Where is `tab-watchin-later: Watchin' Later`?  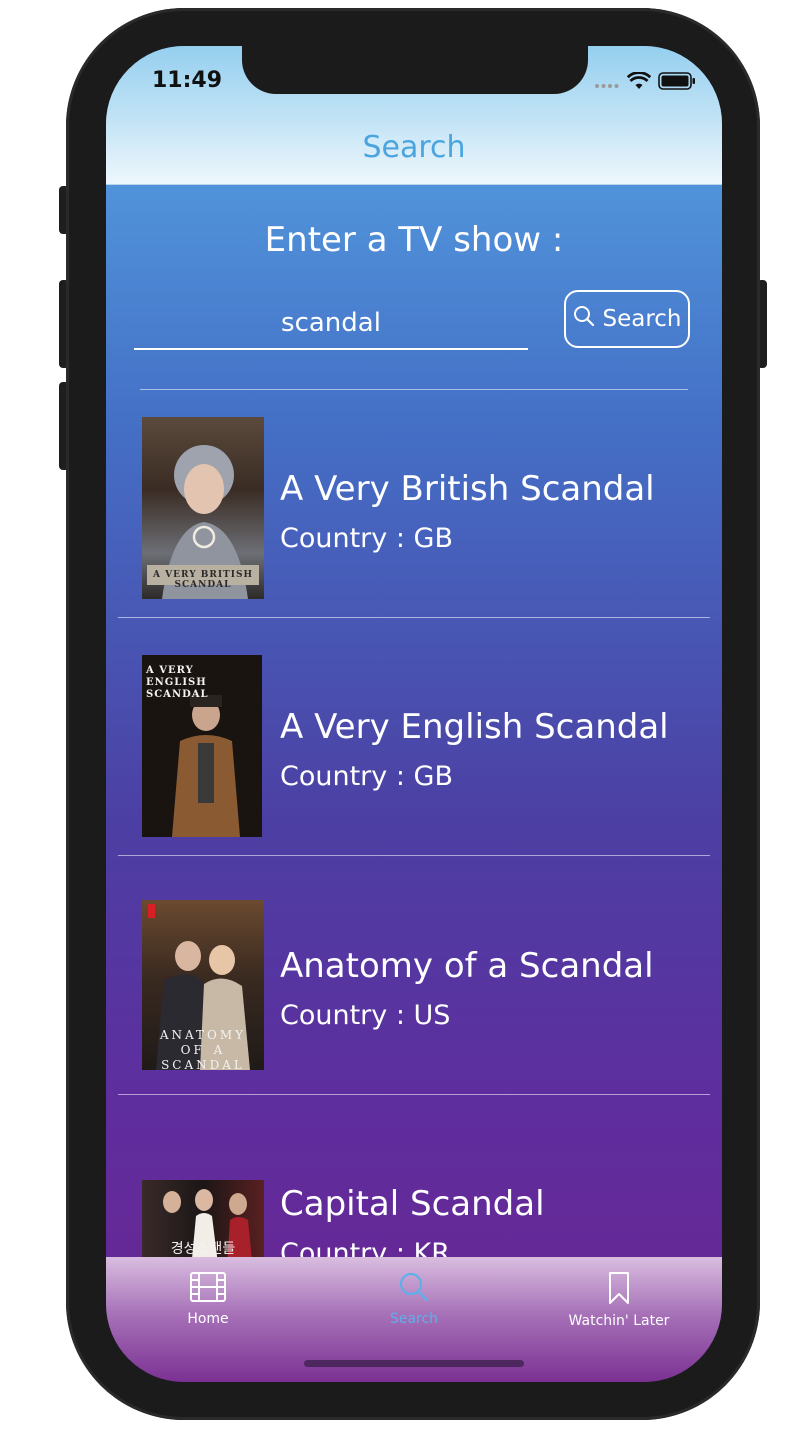
tab-watchin-later: Watchin' Later is located at coordinates (619, 1300).